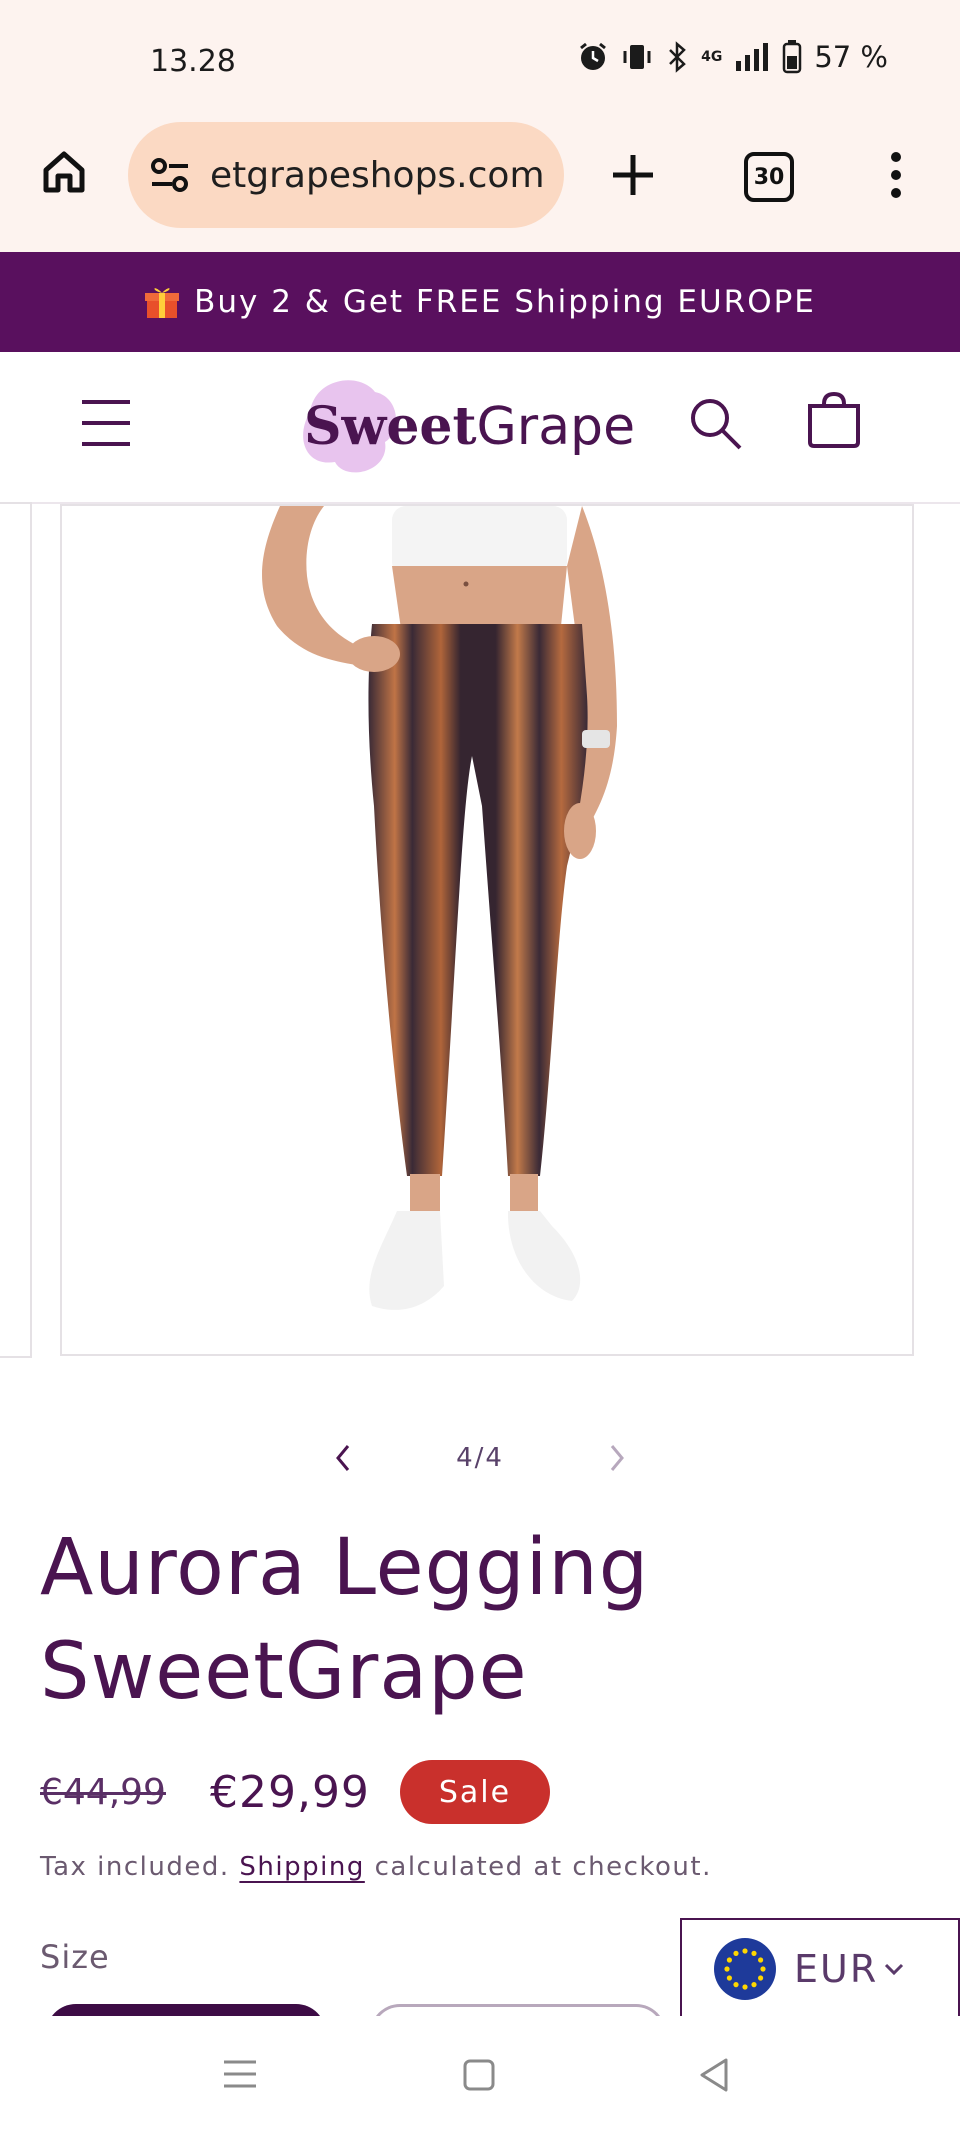 The image size is (960, 2133). I want to click on pager-count: 4/4, so click(480, 1458).